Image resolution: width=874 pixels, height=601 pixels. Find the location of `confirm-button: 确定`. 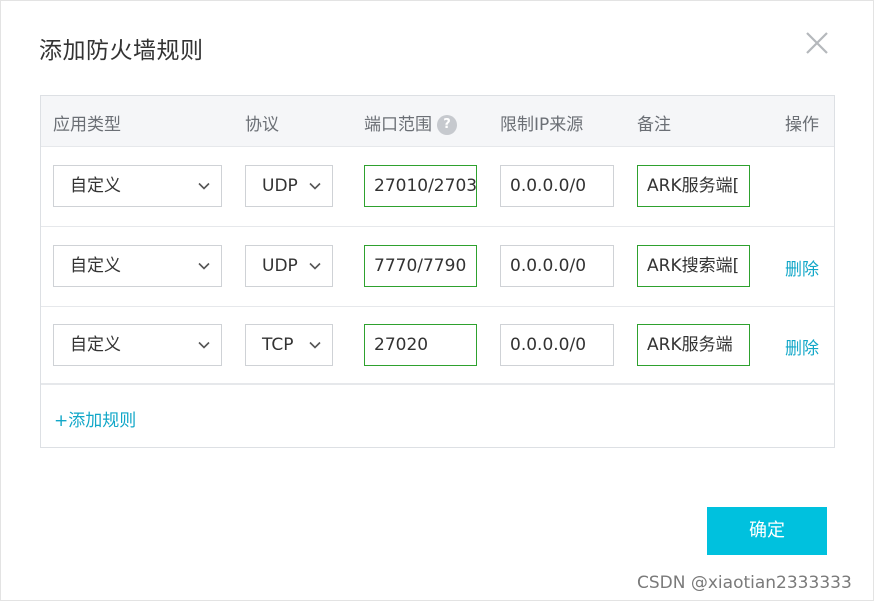

confirm-button: 确定 is located at coordinates (767, 531).